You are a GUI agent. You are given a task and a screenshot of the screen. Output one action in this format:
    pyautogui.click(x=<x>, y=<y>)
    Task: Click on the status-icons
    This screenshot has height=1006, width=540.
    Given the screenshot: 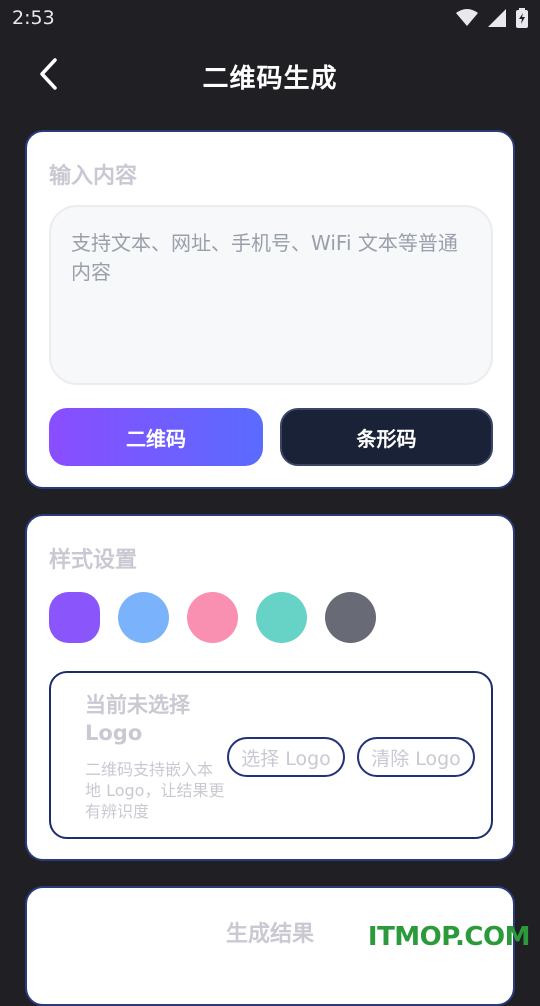 What is the action you would take?
    pyautogui.click(x=492, y=20)
    